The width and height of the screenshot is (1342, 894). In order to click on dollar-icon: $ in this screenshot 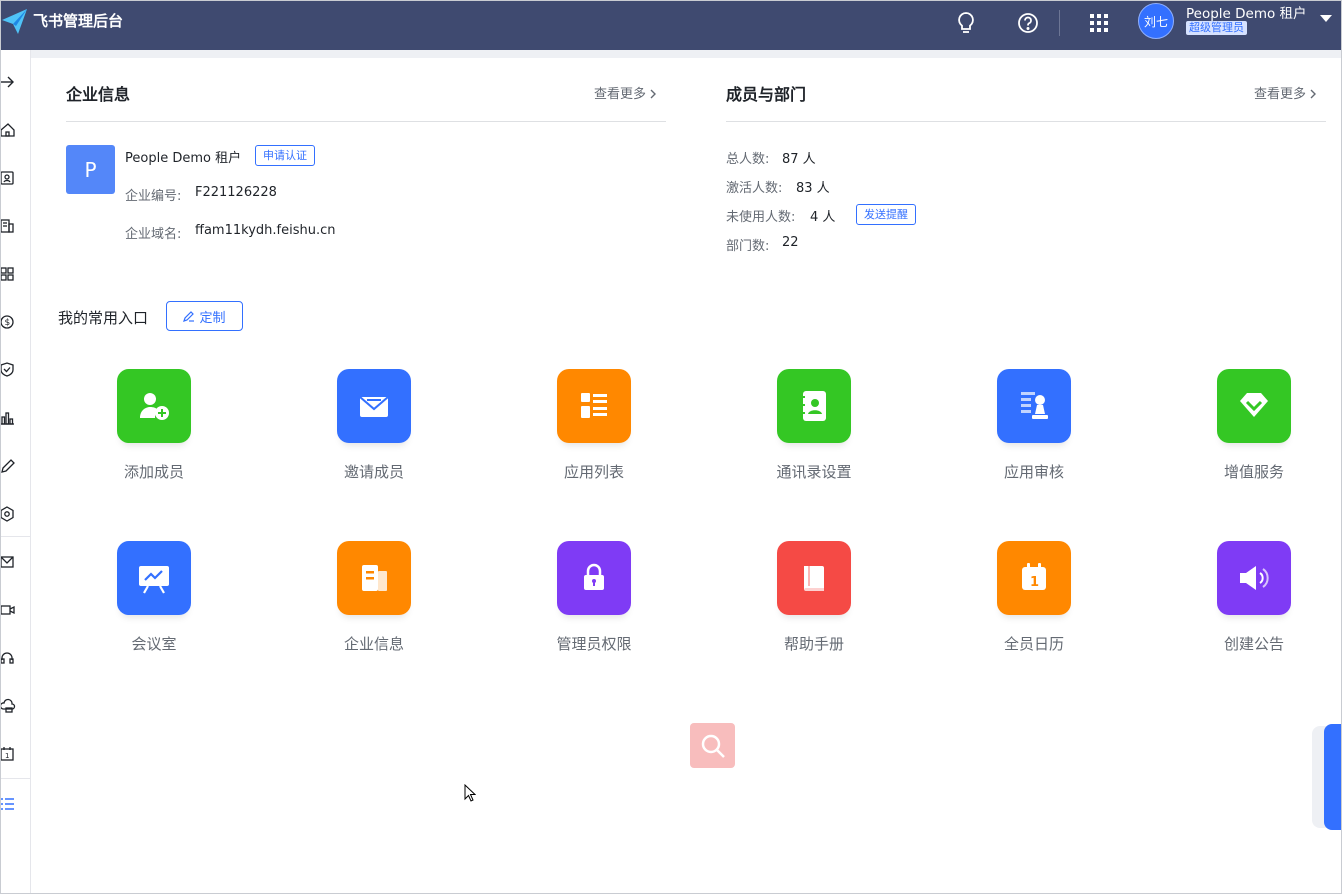, I will do `click(8, 322)`.